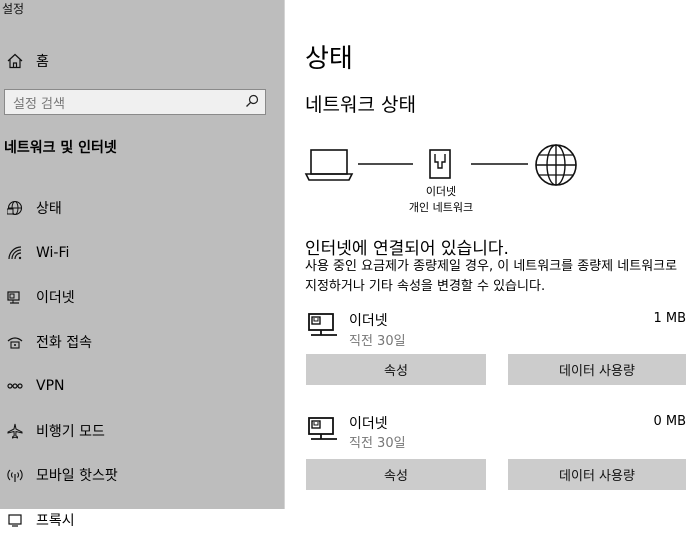 Image resolution: width=700 pixels, height=542 pixels. Describe the element at coordinates (329, 56) in the screenshot. I see `page-title: 상태` at that location.